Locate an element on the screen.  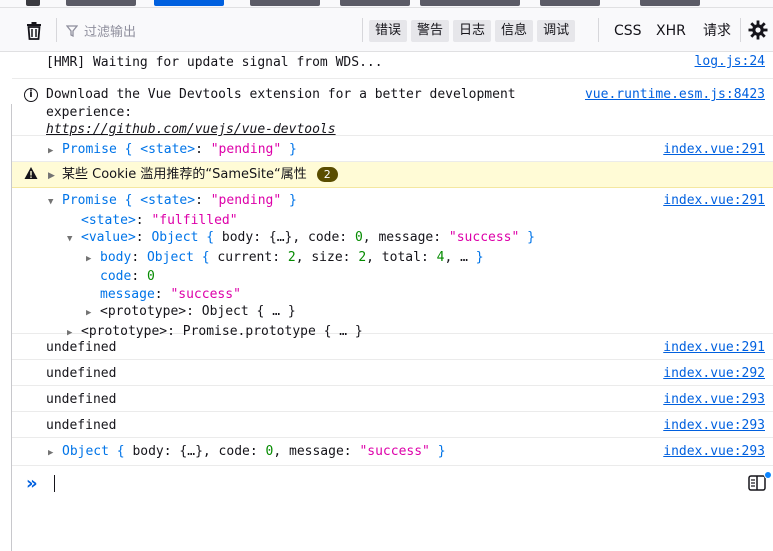
console-toolbar: 过滤输出 错误 警告 日志 信息 调试 CSS XHR 请求 is located at coordinates (386, 30).